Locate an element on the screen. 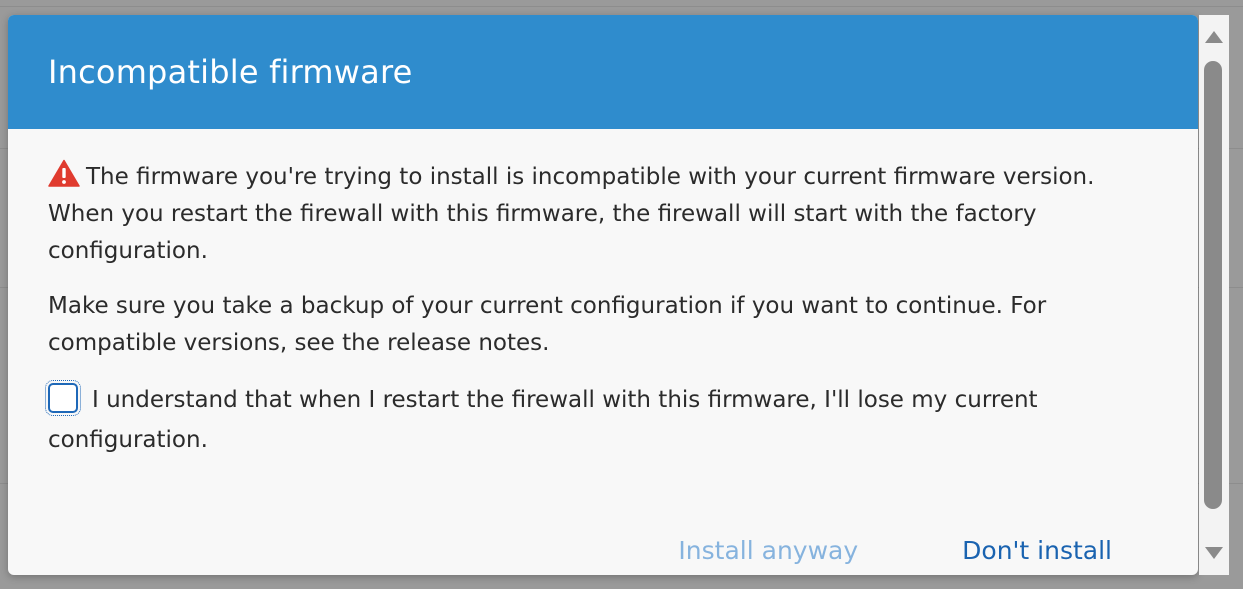 Image resolution: width=1243 pixels, height=589 pixels. install-anyway-button: Install anyway is located at coordinates (768, 550).